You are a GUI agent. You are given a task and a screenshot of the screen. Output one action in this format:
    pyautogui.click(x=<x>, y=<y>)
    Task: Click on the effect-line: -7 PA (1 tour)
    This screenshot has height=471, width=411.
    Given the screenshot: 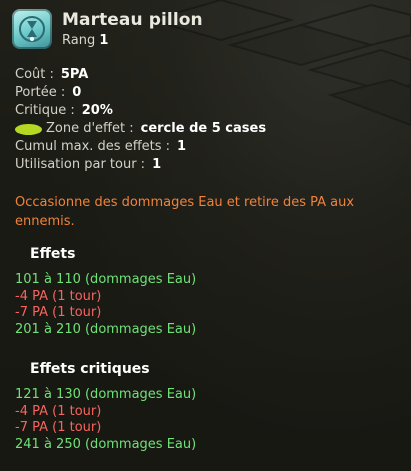 What is the action you would take?
    pyautogui.click(x=58, y=312)
    